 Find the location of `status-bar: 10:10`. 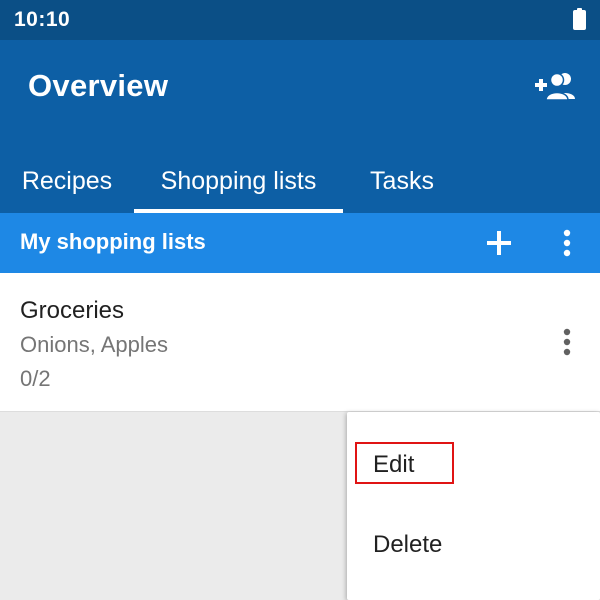

status-bar: 10:10 is located at coordinates (300, 20).